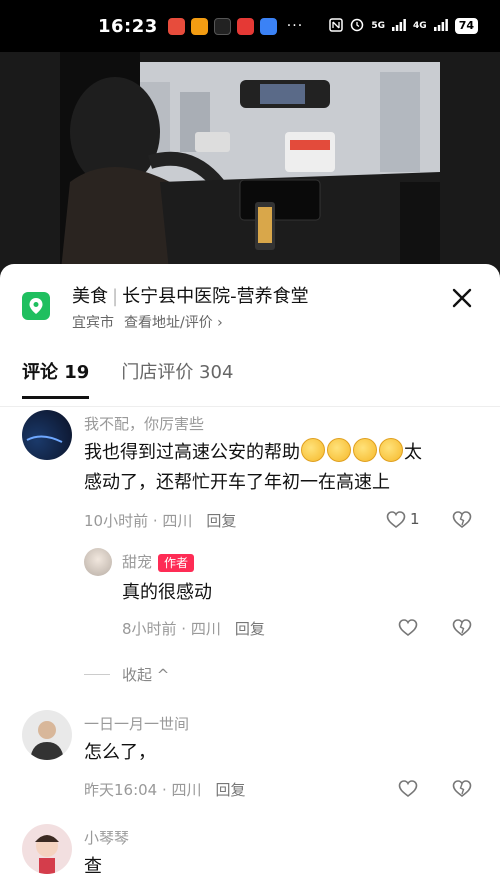  What do you see at coordinates (415, 519) in the screenshot?
I see `like-count: 1` at bounding box center [415, 519].